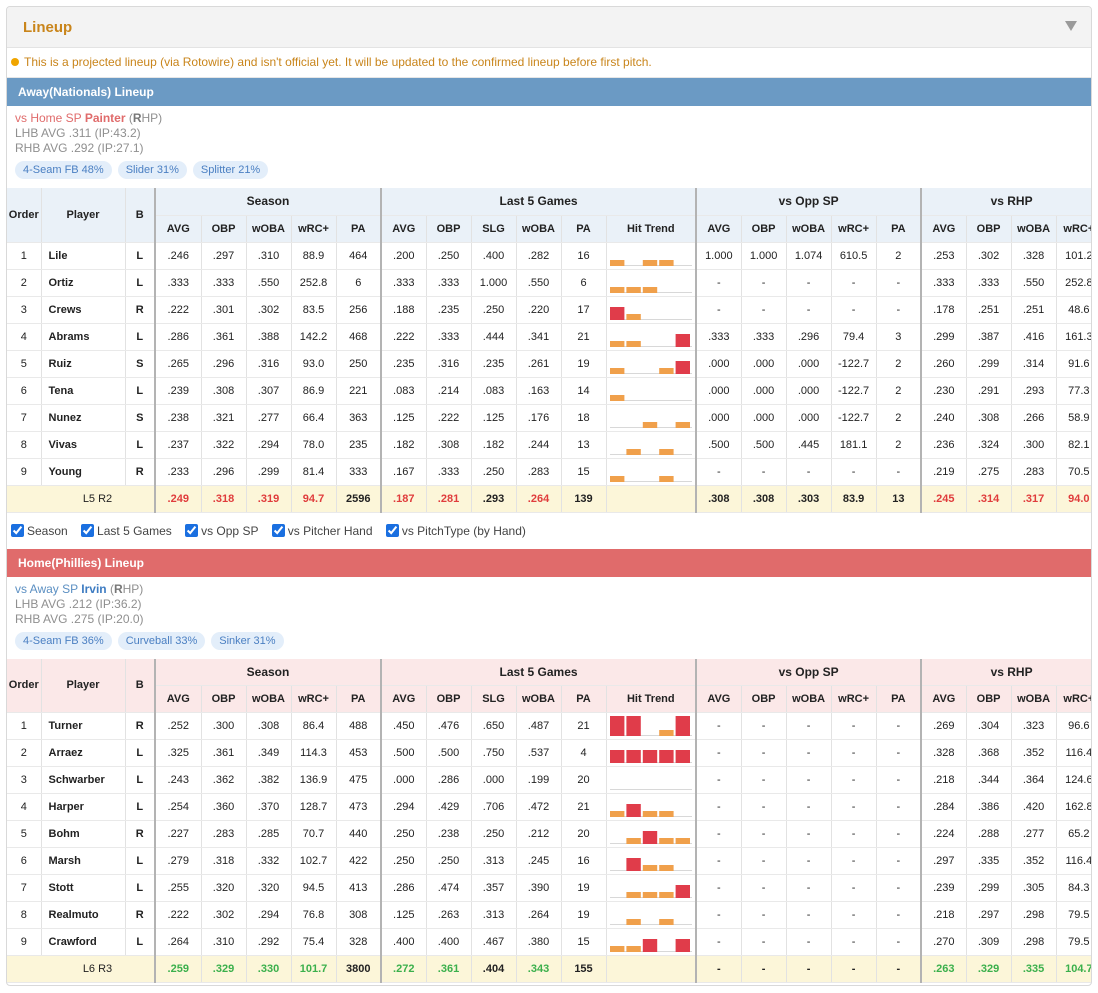 This screenshot has width=1098, height=993. I want to click on home-pitch-pill: Curveball 33%, so click(161, 640).